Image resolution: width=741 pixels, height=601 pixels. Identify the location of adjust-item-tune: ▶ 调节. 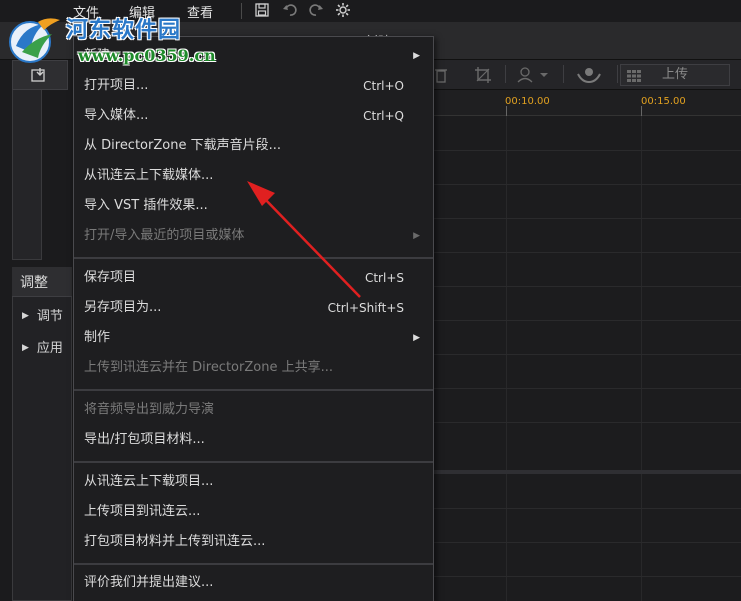
(42, 314).